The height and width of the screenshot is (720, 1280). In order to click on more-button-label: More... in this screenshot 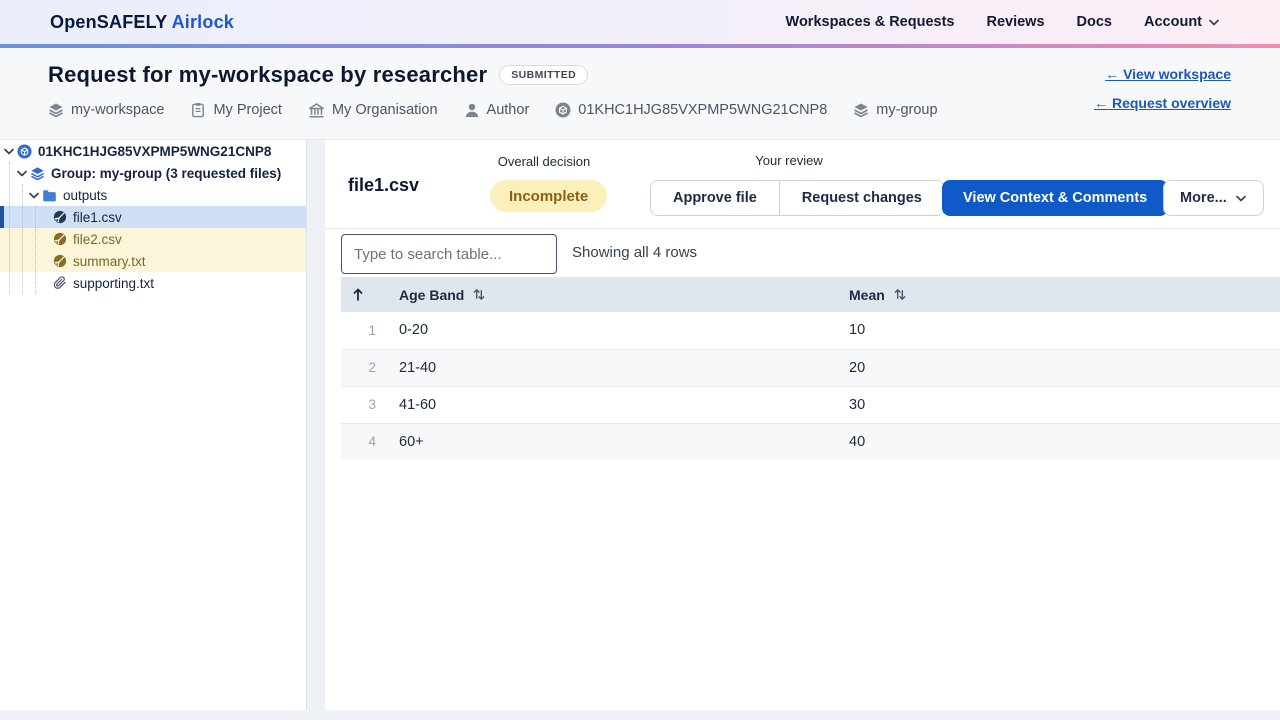, I will do `click(1203, 198)`.